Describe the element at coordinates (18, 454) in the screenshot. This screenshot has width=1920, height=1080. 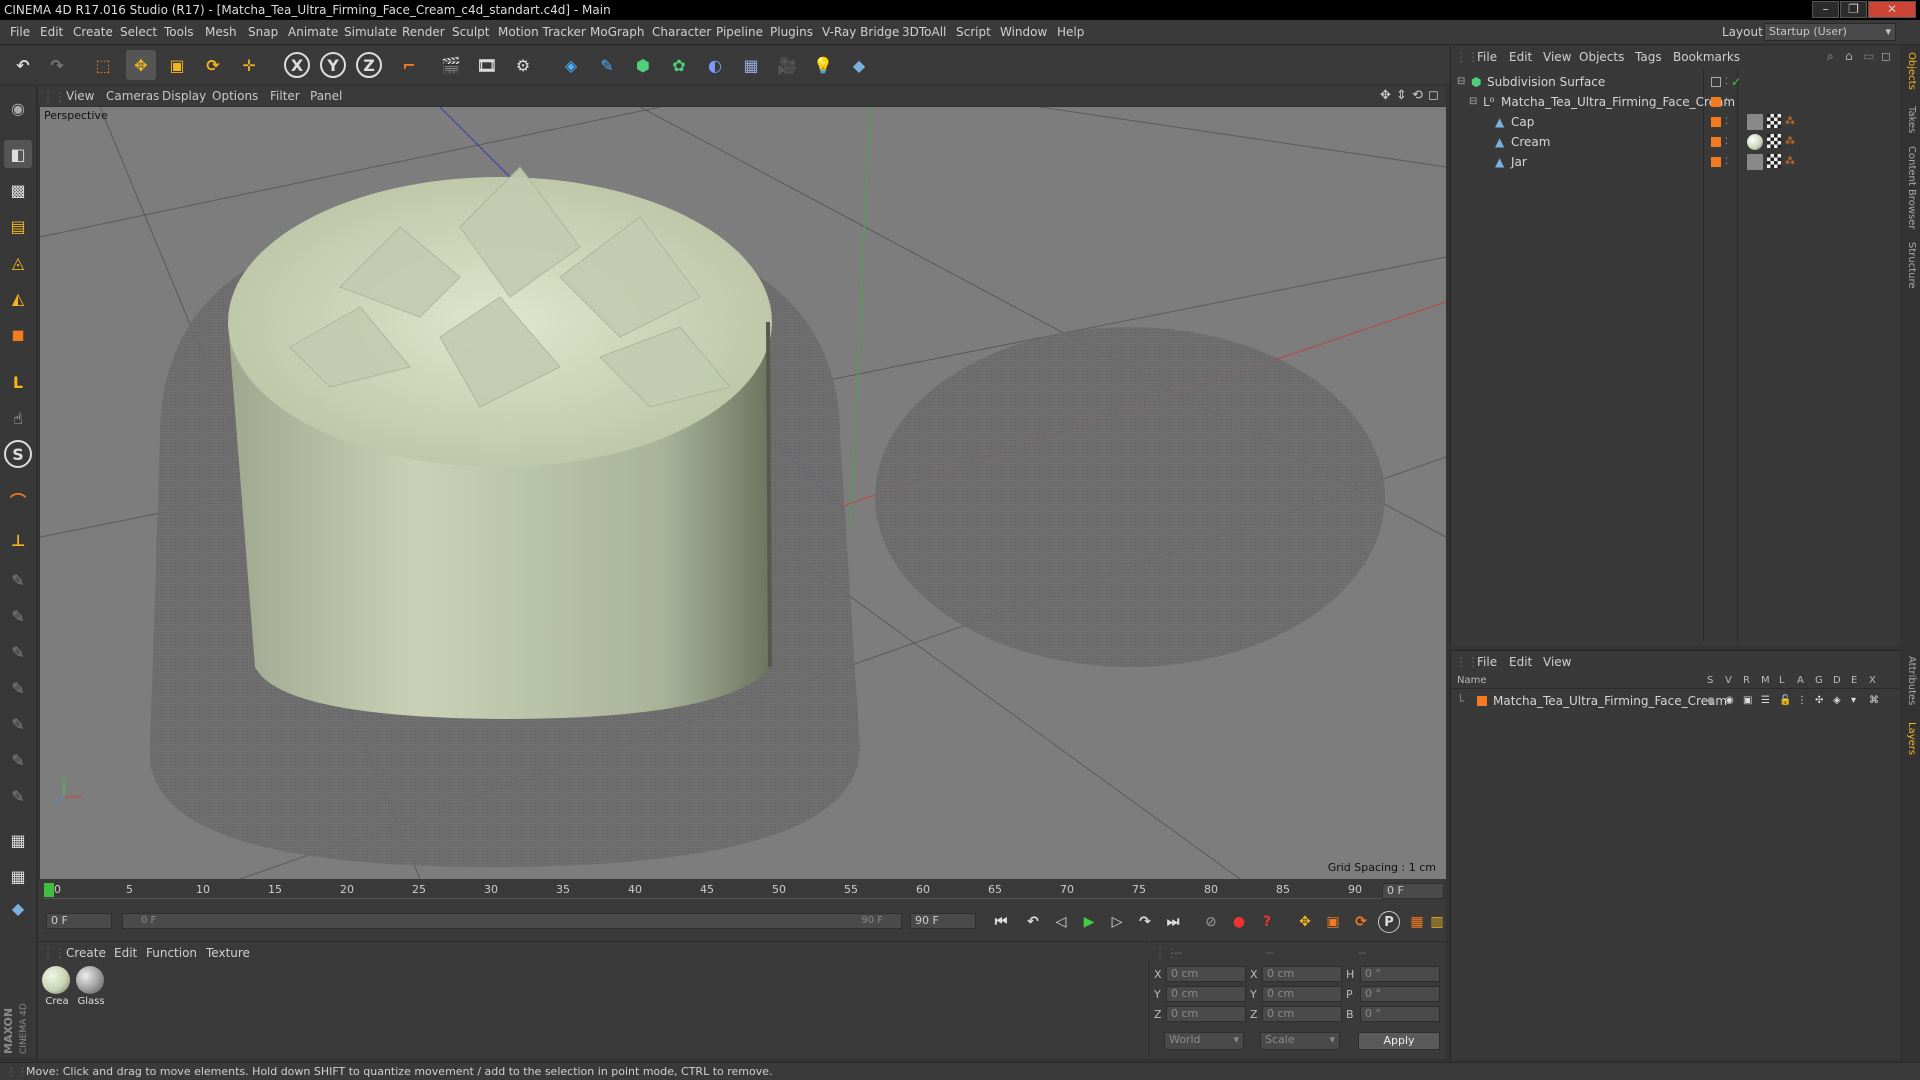
I see `snapping-icon: S` at that location.